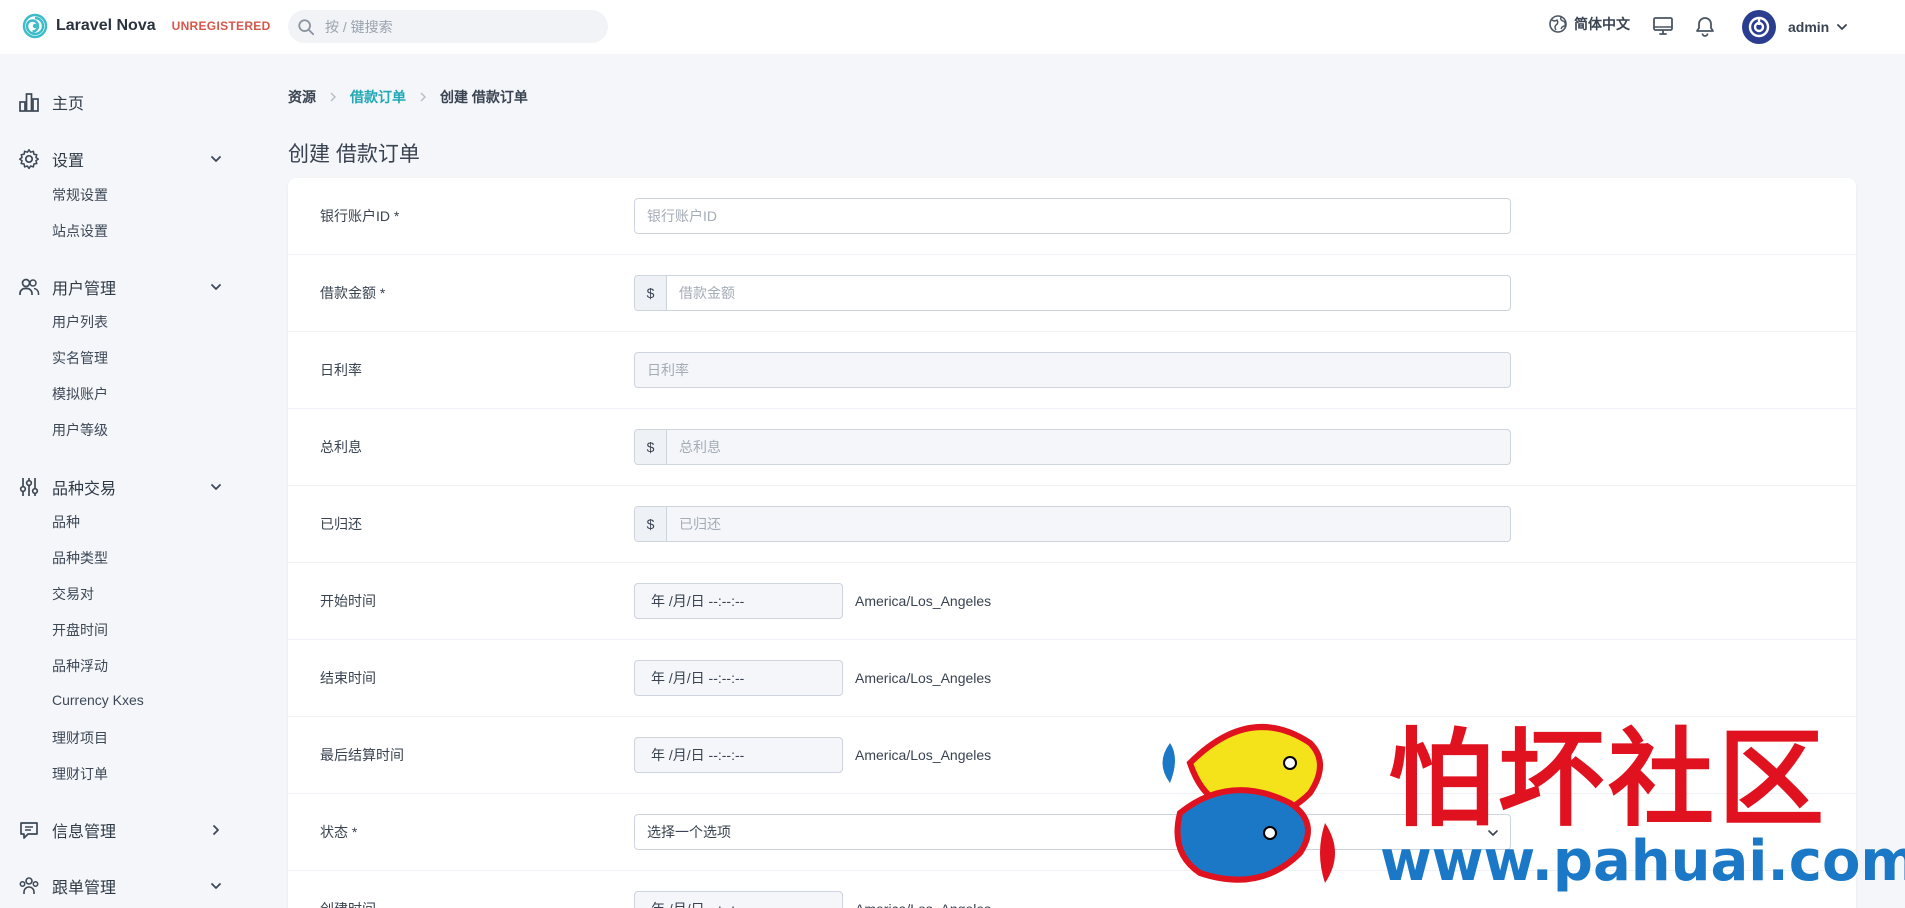 This screenshot has width=1905, height=908. What do you see at coordinates (738, 678) in the screenshot?
I see `end-time-picker: 年 /月/日 --:--:--` at bounding box center [738, 678].